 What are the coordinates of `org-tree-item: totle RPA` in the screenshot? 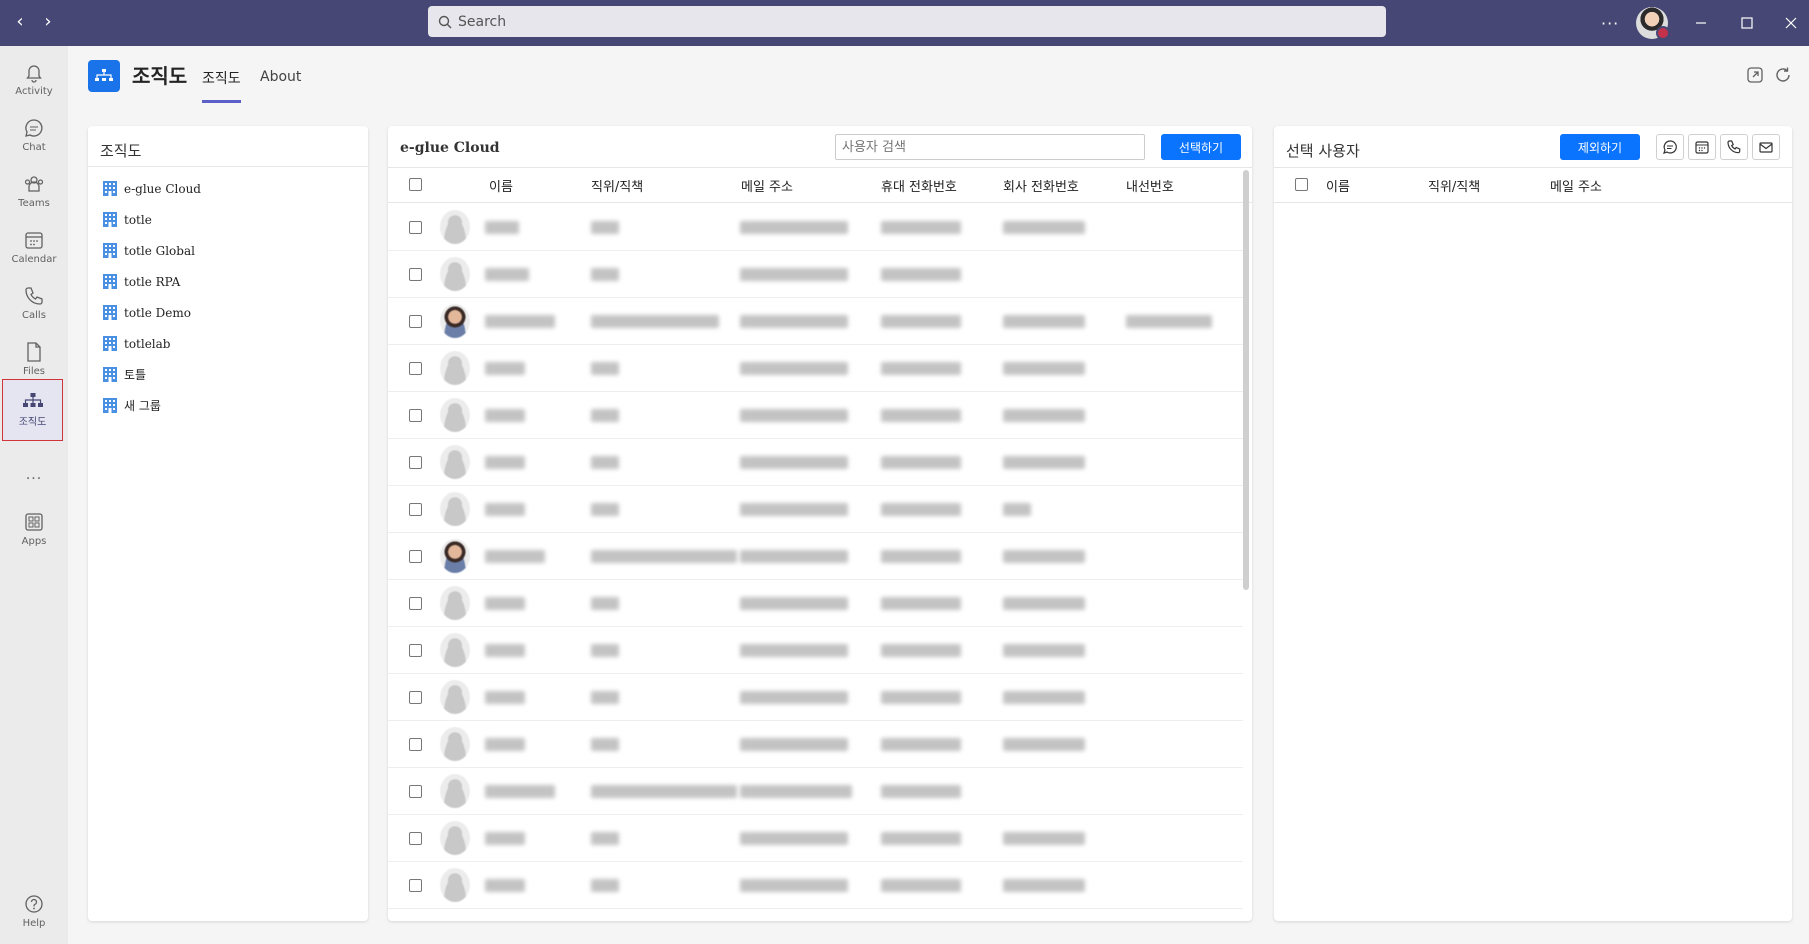 It's located at (141, 281).